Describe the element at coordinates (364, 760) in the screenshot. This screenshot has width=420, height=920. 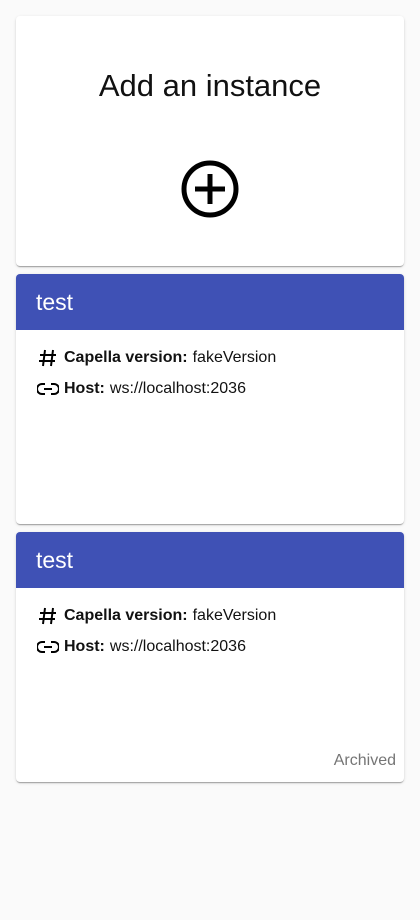
I see `archived-status: Archived` at that location.